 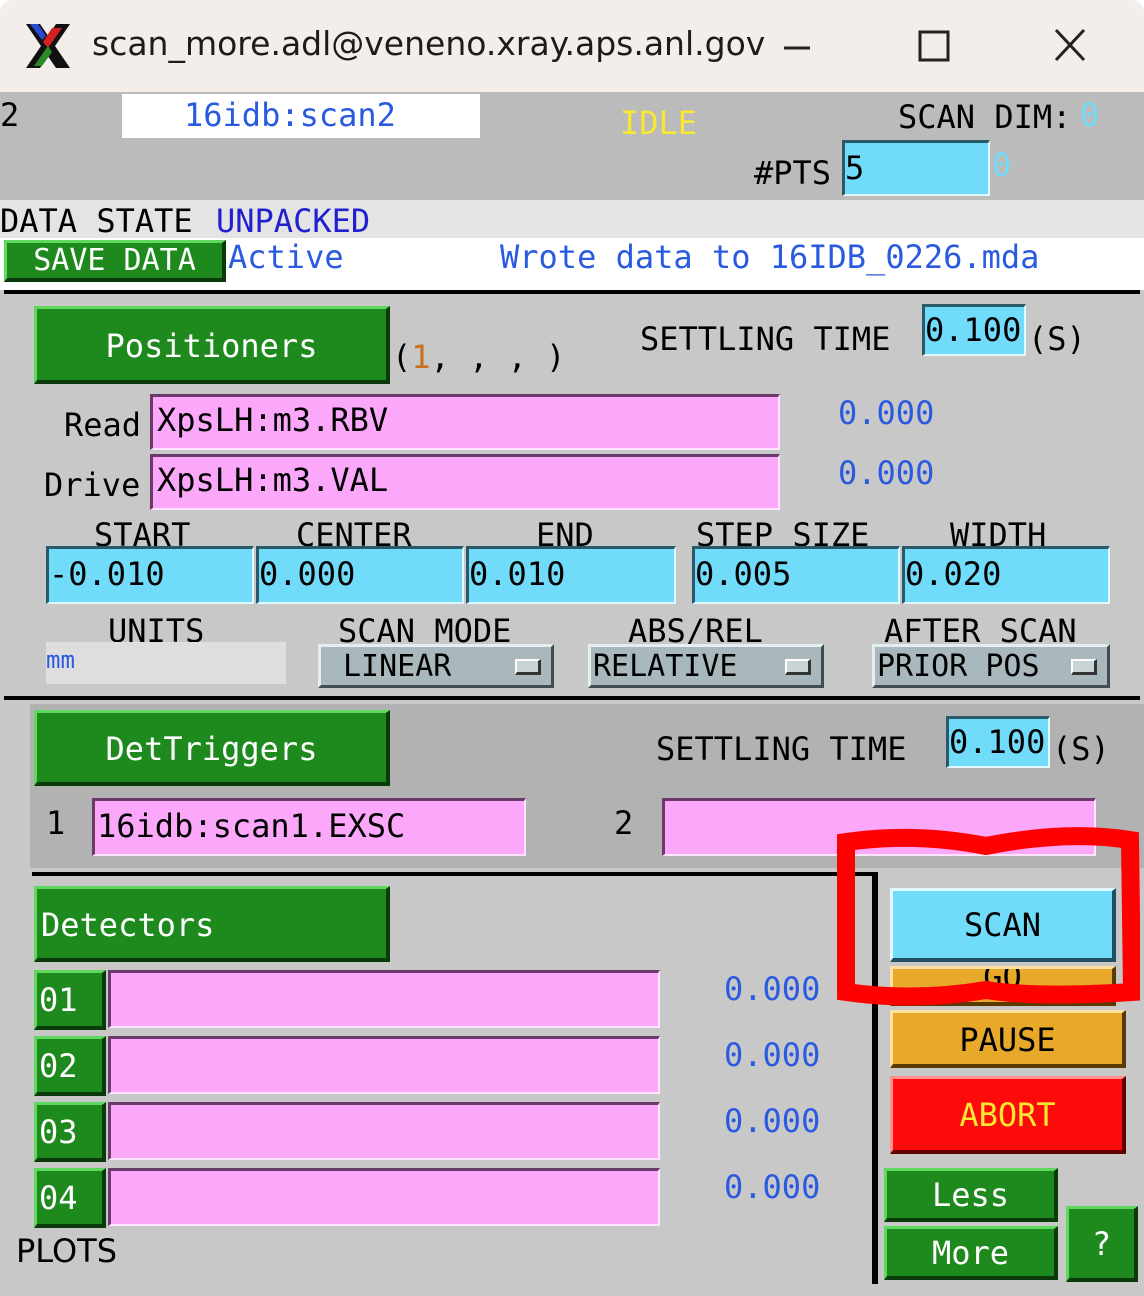 What do you see at coordinates (286, 257) in the screenshot?
I see `save-status: Active` at bounding box center [286, 257].